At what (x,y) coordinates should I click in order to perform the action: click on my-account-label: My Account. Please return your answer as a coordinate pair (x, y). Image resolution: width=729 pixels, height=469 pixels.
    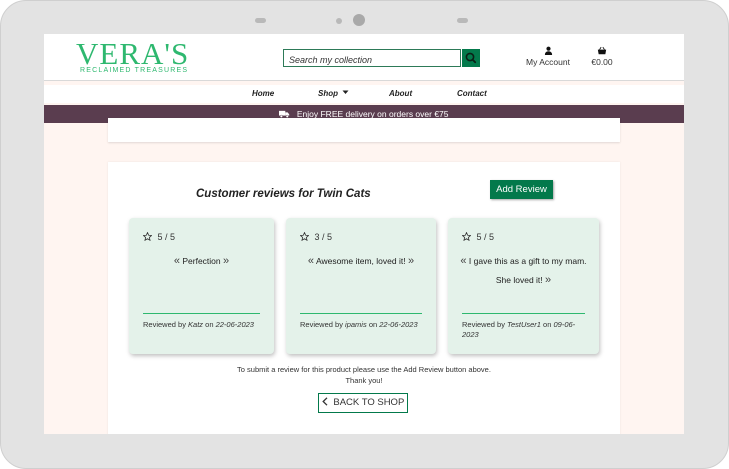
    Looking at the image, I should click on (548, 62).